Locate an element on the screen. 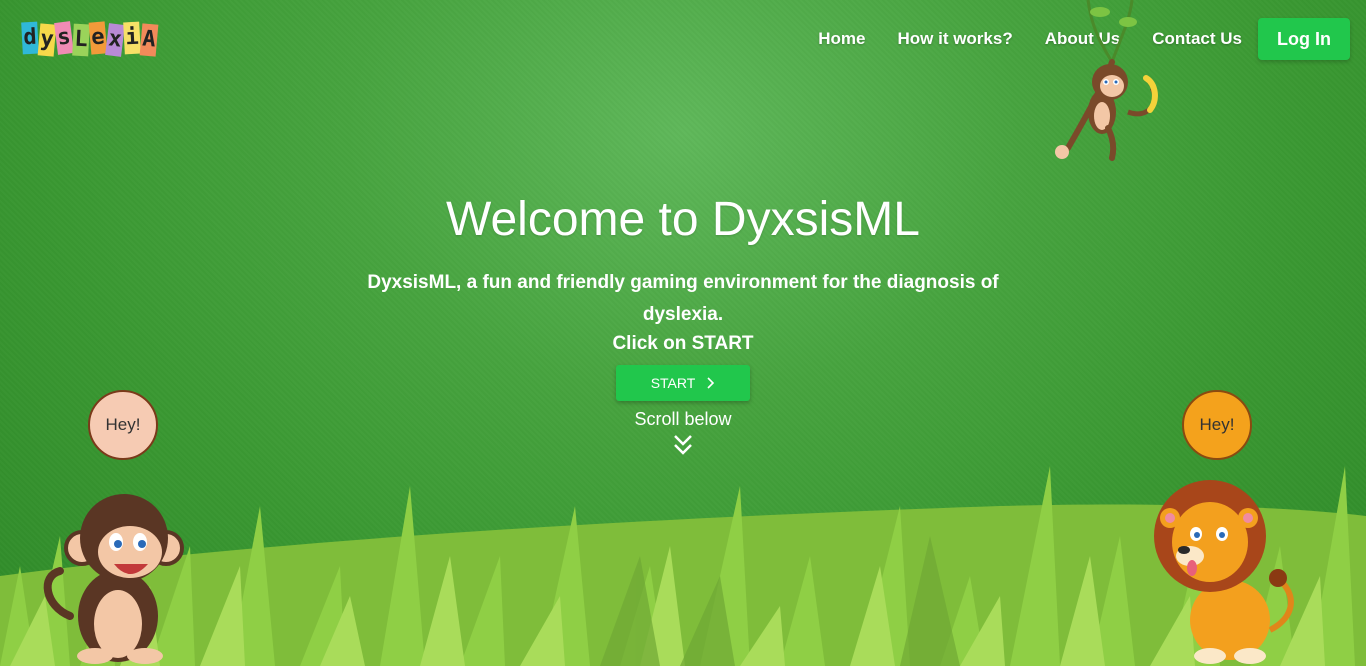  monkey-belly is located at coordinates (118, 624).